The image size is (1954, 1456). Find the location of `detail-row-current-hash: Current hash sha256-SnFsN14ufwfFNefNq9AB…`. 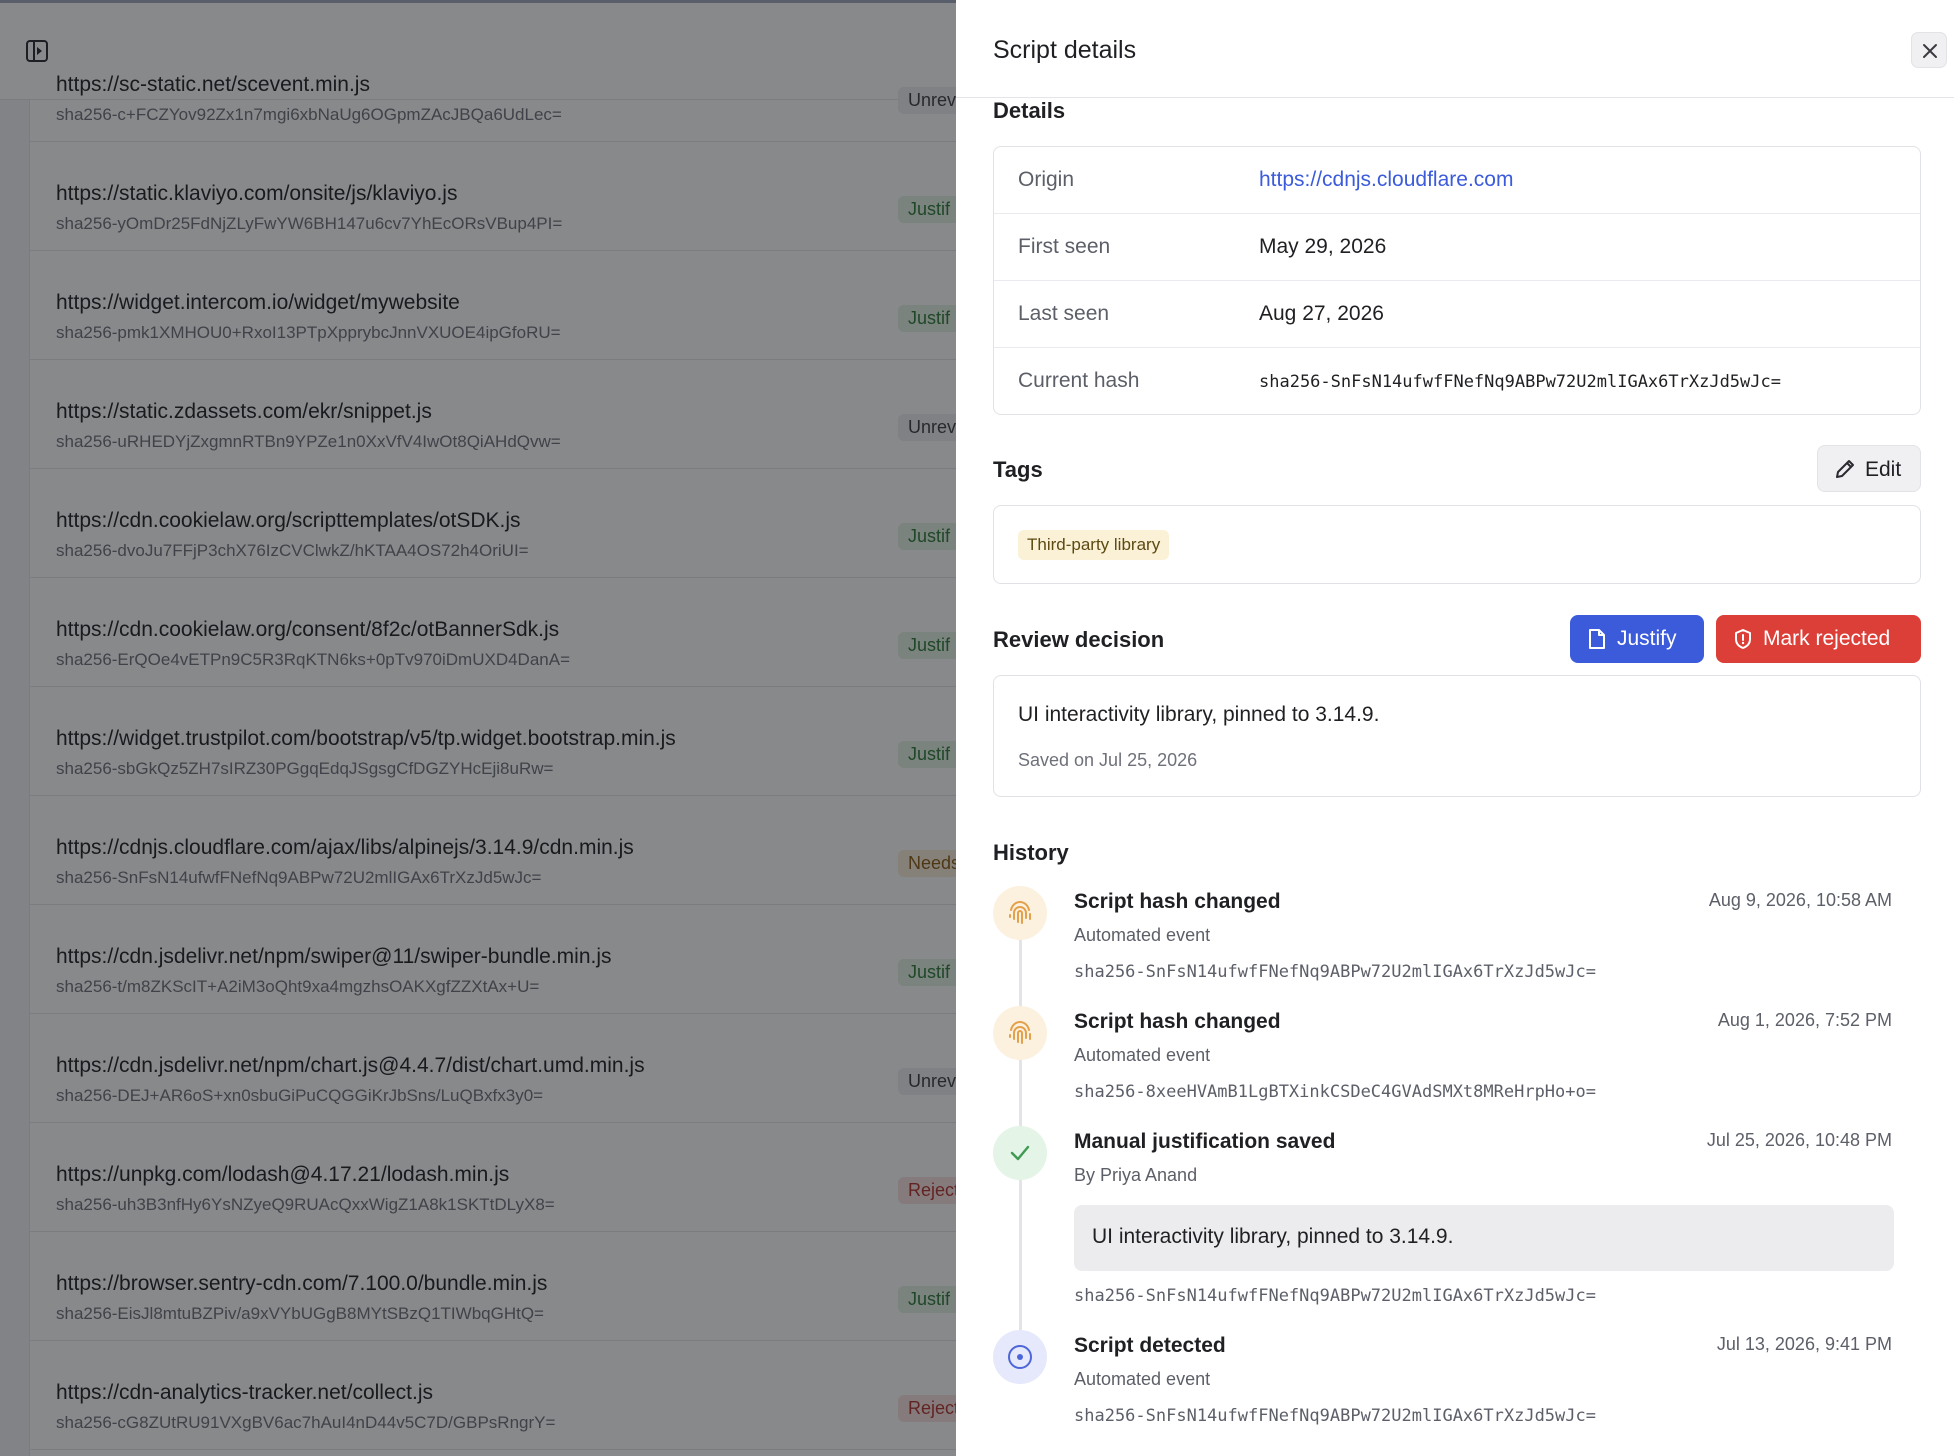

detail-row-current-hash: Current hash sha256-SnFsN14ufwfFNefNq9AB… is located at coordinates (1457, 381).